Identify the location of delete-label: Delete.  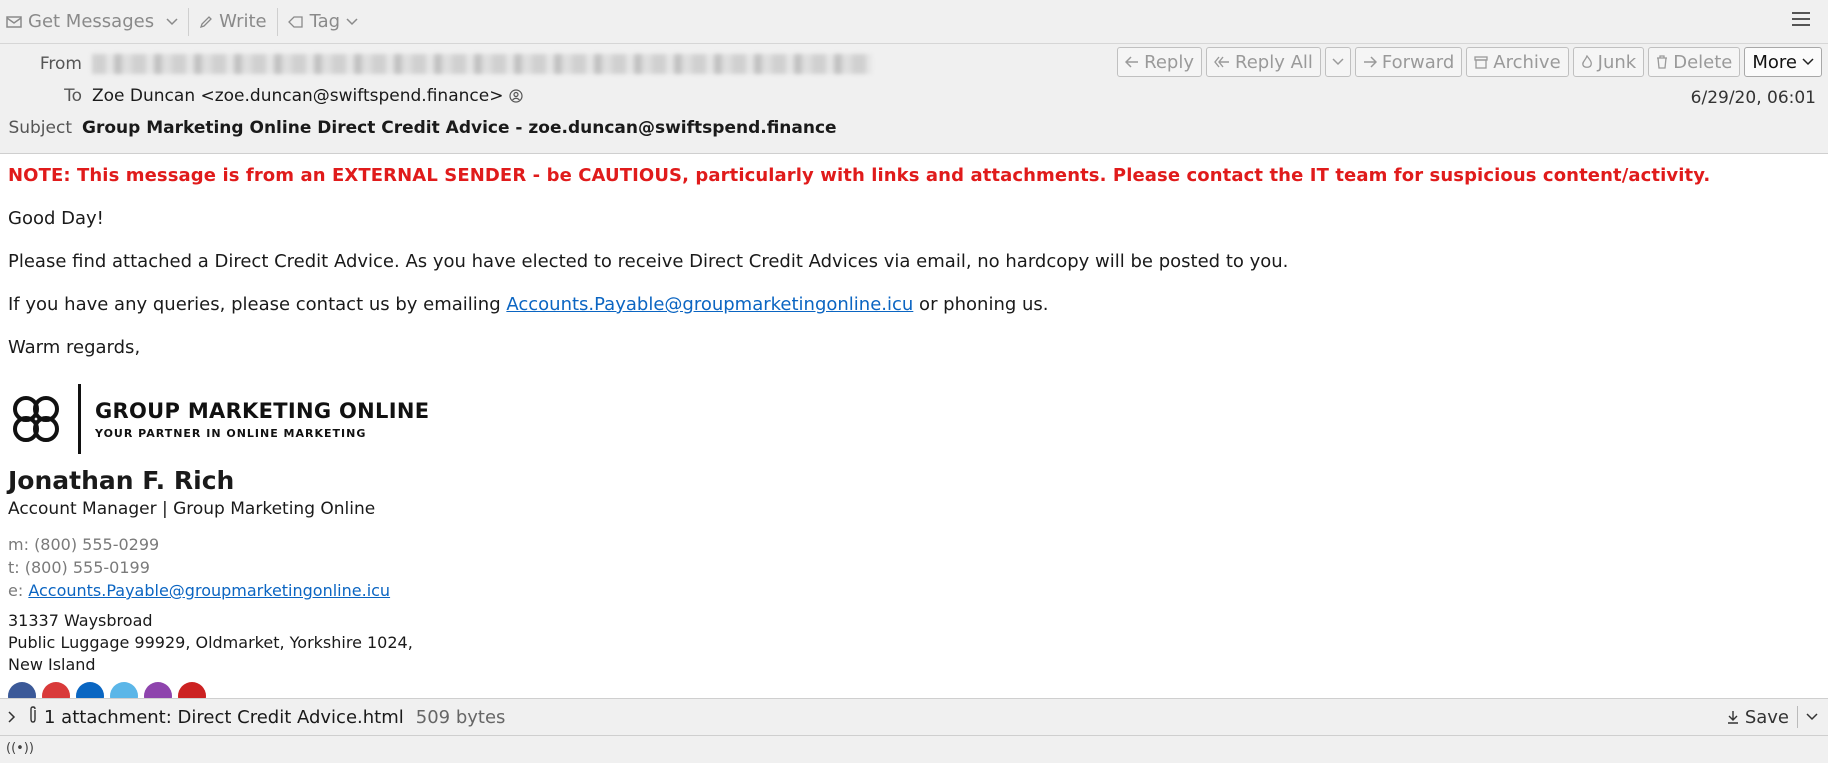
(1703, 62).